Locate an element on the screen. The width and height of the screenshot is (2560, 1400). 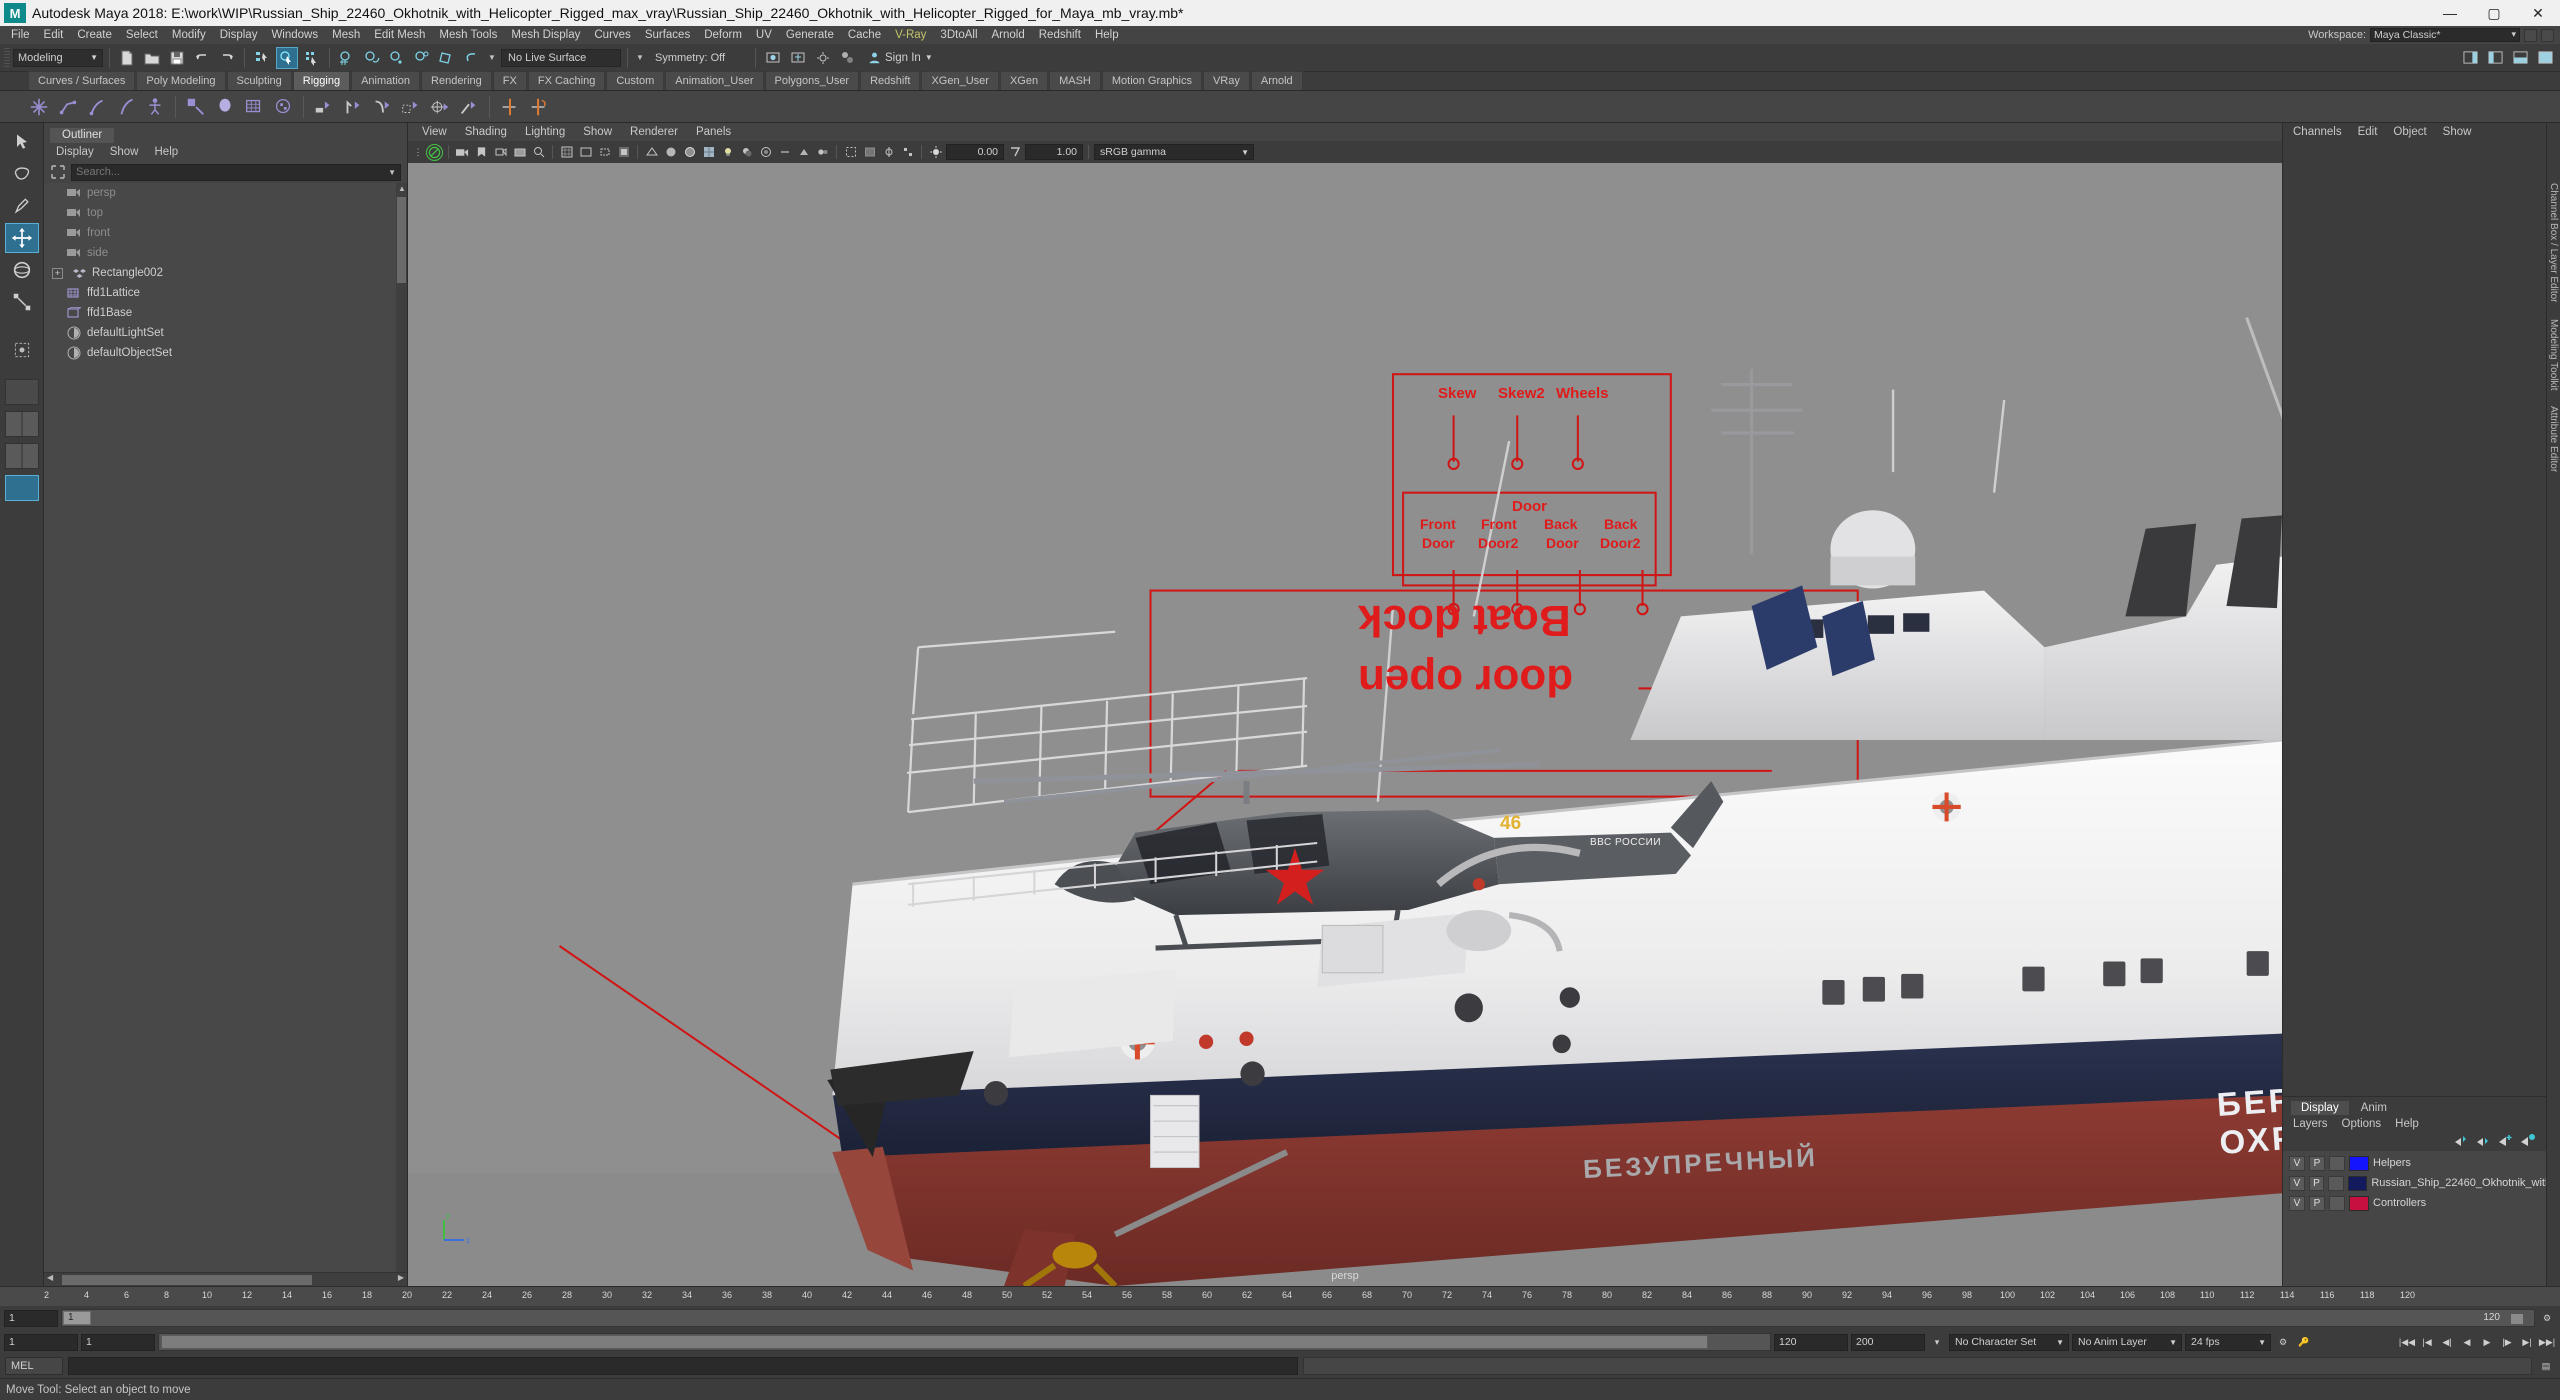
open-scene-icon is located at coordinates (152, 58).